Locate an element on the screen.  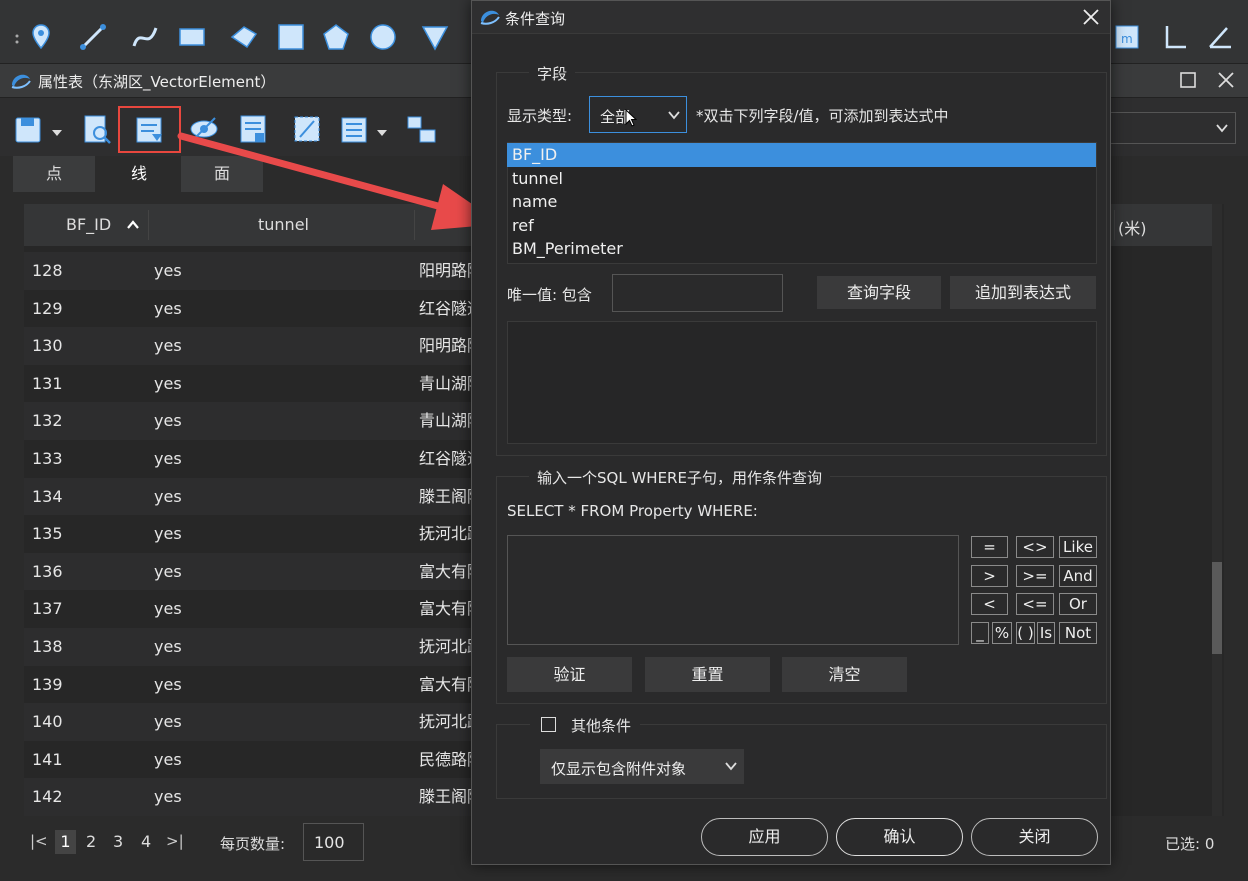
field-list-item: tunnel is located at coordinates (801, 179).